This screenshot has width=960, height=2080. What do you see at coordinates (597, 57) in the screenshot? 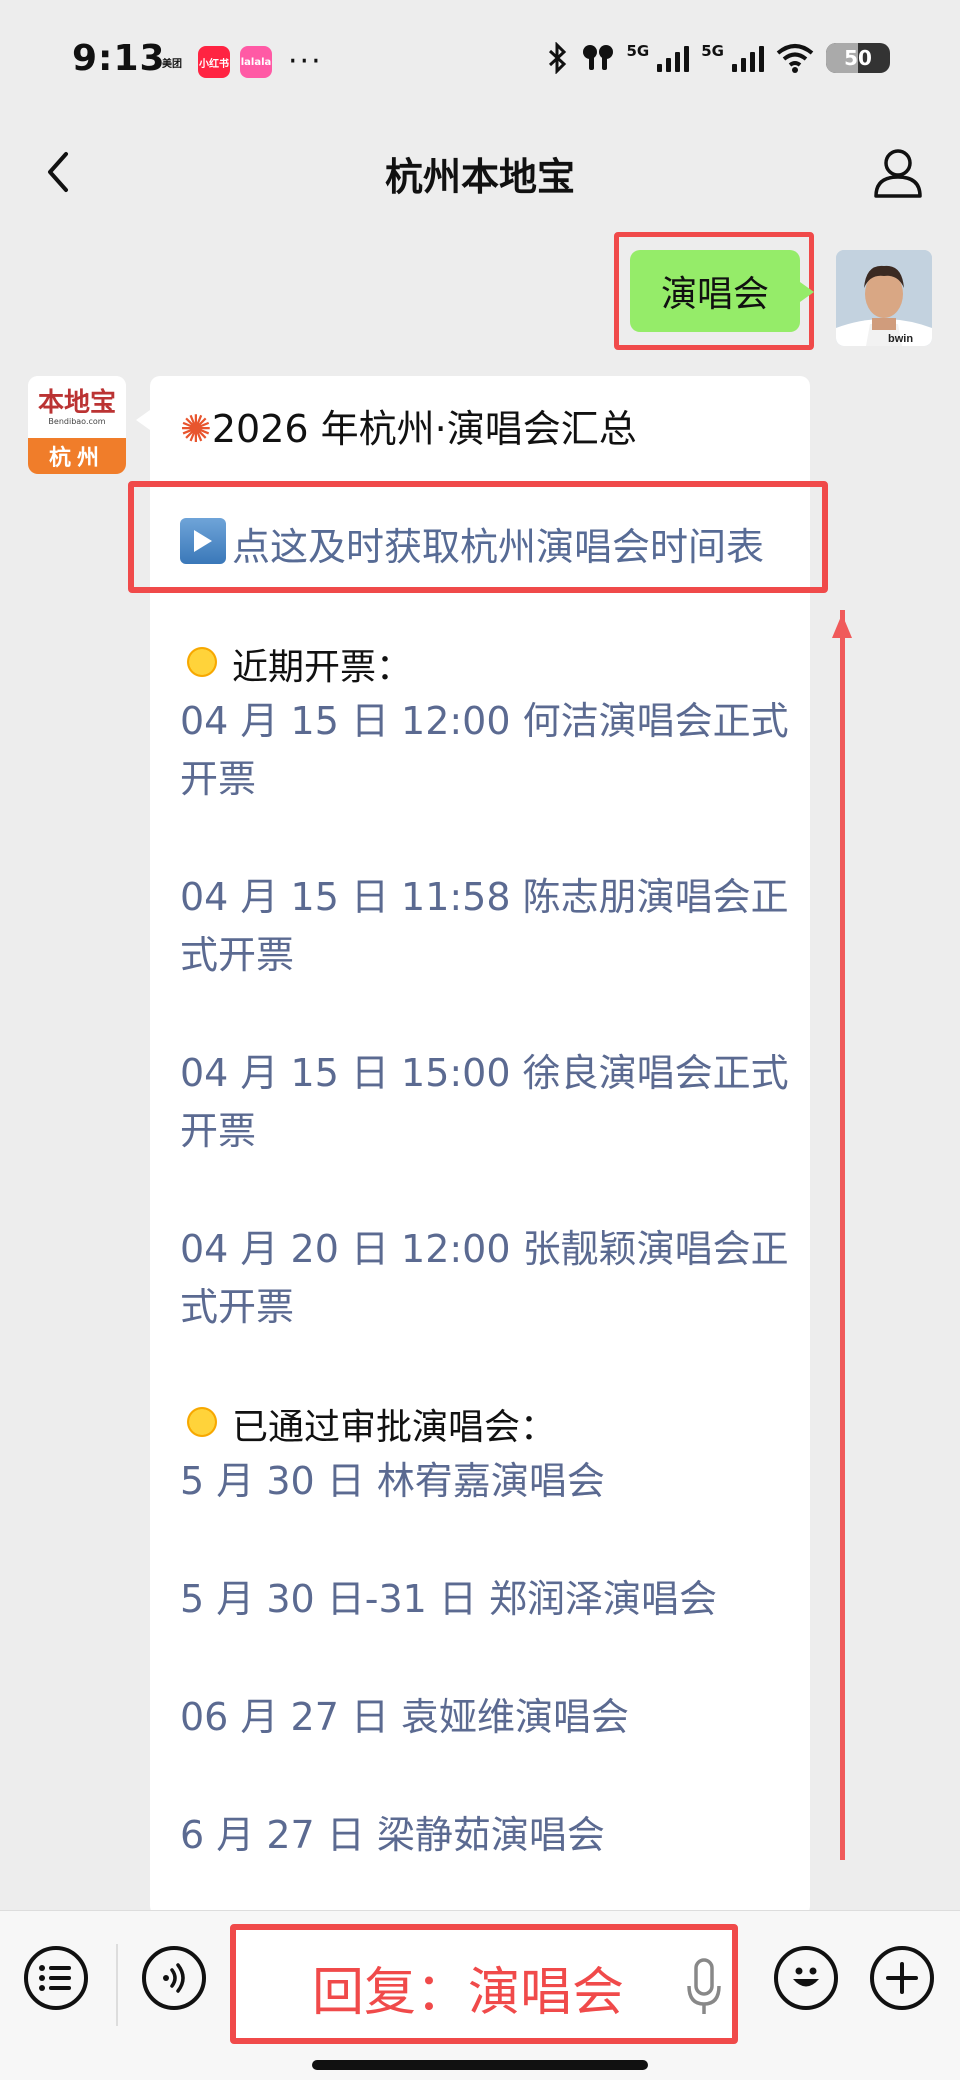
I see `earbuds-icon` at bounding box center [597, 57].